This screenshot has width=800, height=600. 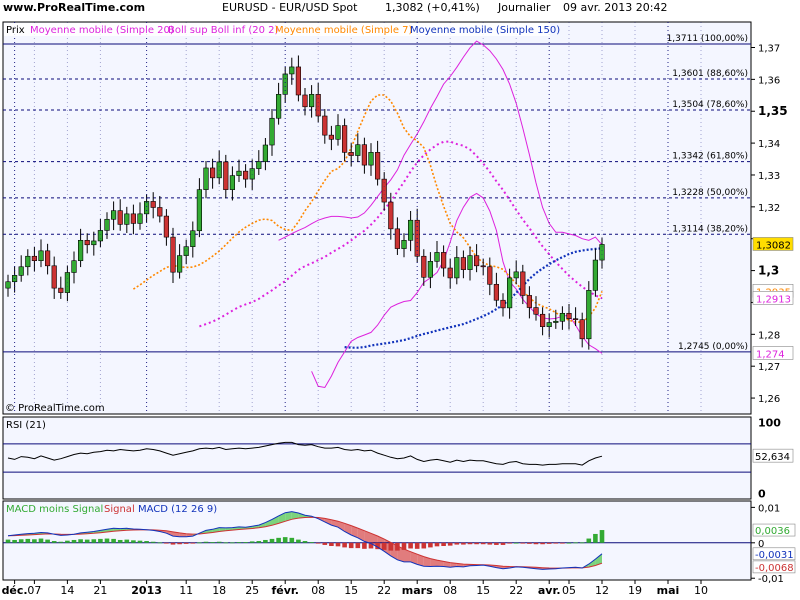 I want to click on macd-value-label: -0,0031, so click(x=774, y=555).